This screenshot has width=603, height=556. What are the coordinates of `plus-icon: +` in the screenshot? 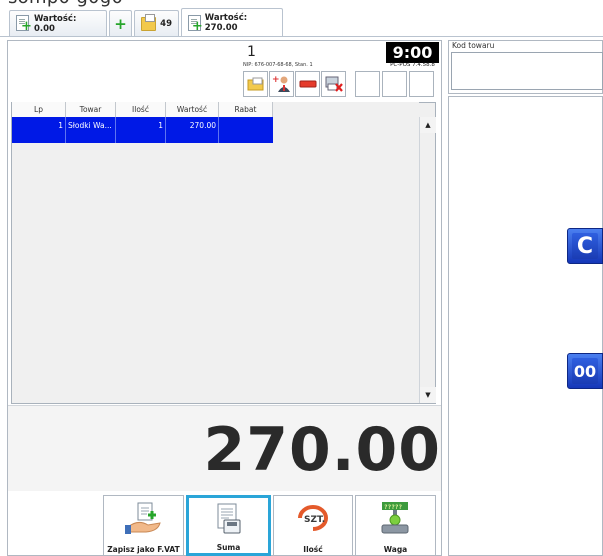 It's located at (120, 23).